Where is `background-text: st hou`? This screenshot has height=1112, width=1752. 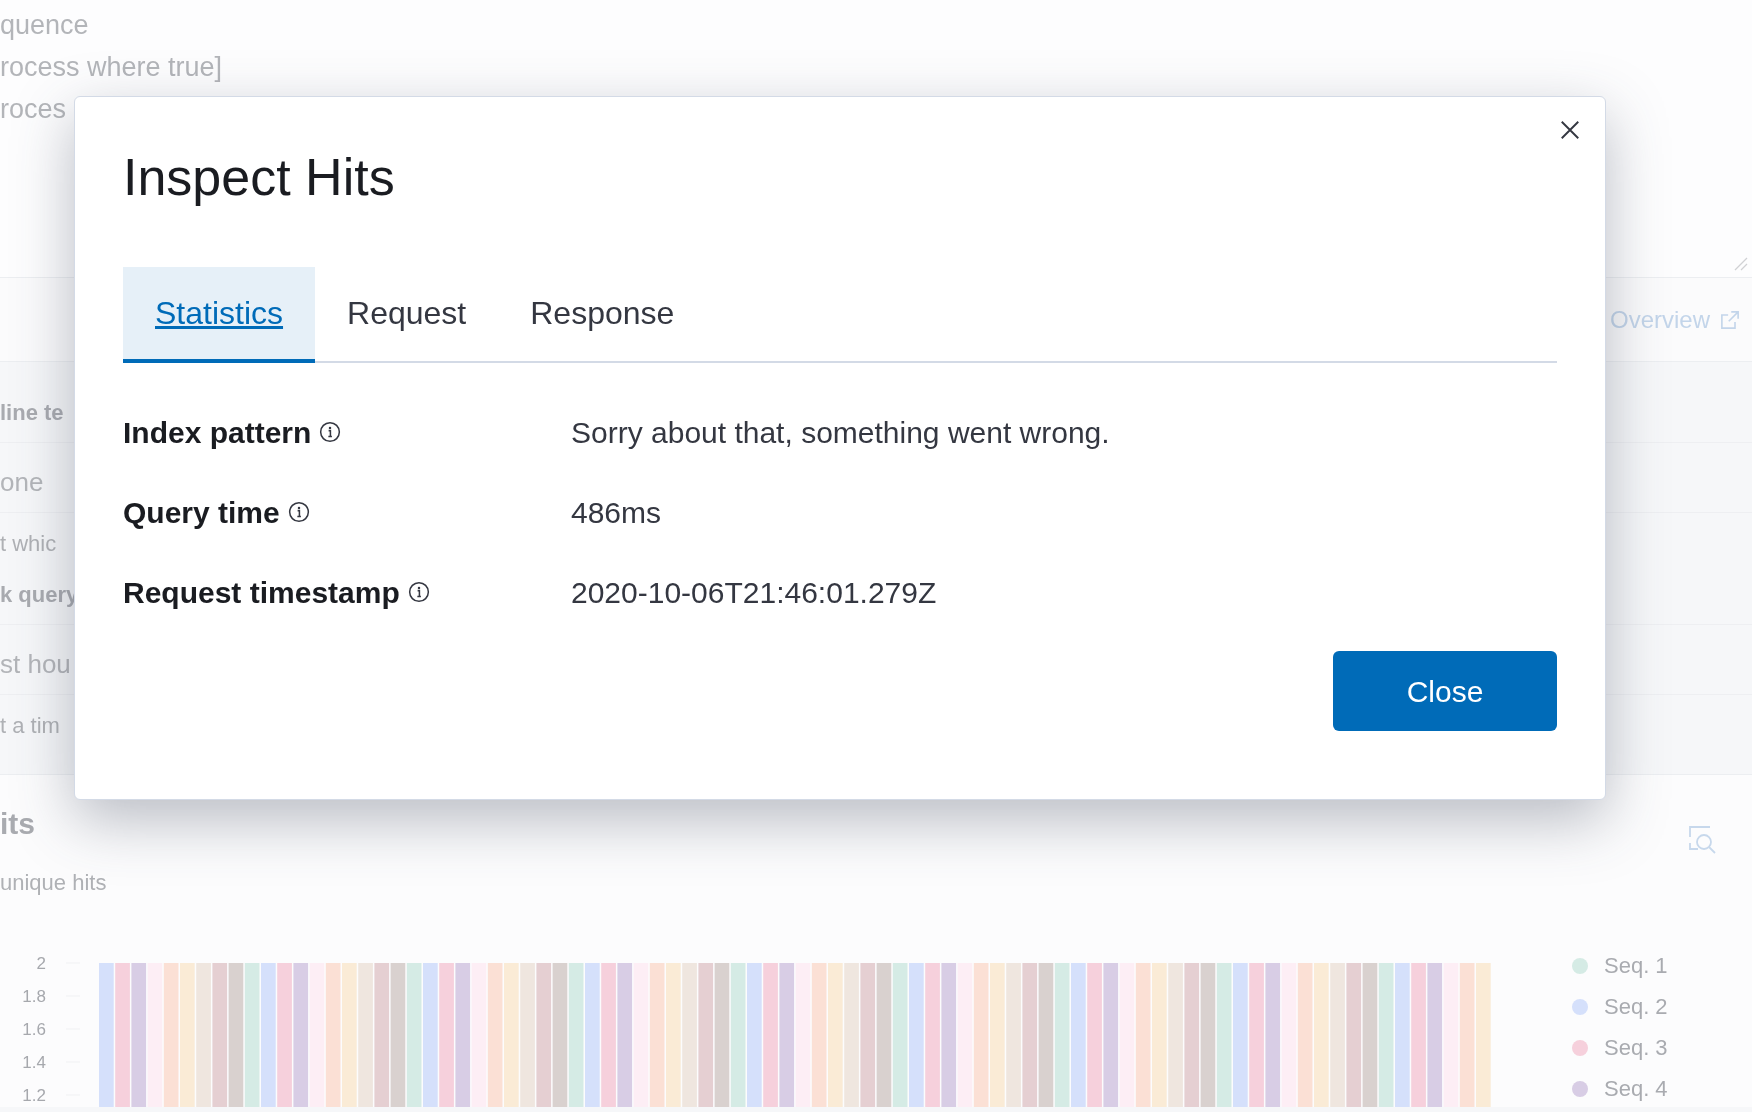 background-text: st hou is located at coordinates (35, 664).